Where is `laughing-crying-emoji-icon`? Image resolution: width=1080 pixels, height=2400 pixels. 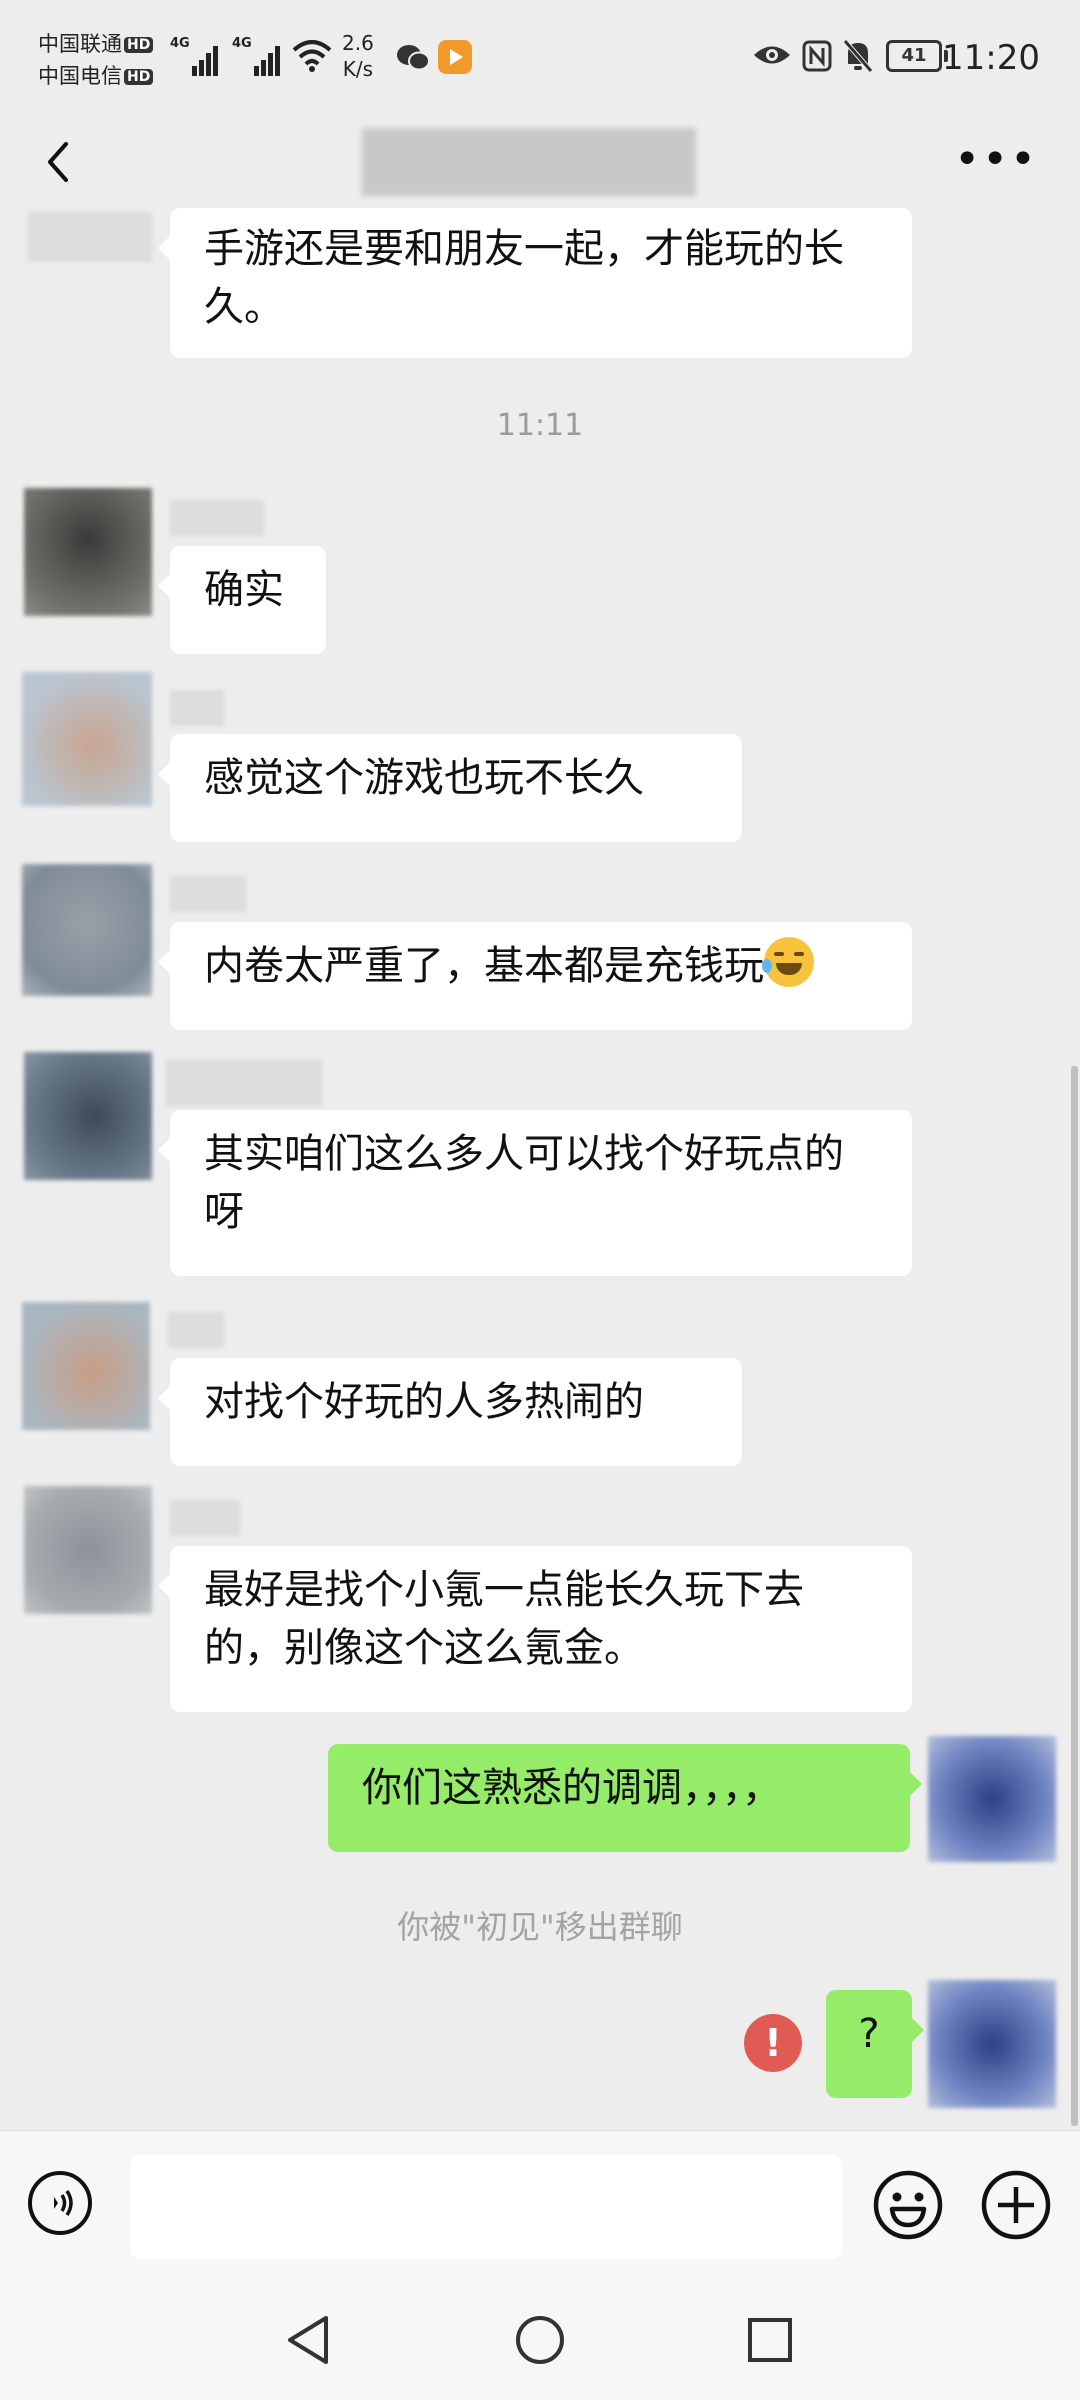 laughing-crying-emoji-icon is located at coordinates (788, 962).